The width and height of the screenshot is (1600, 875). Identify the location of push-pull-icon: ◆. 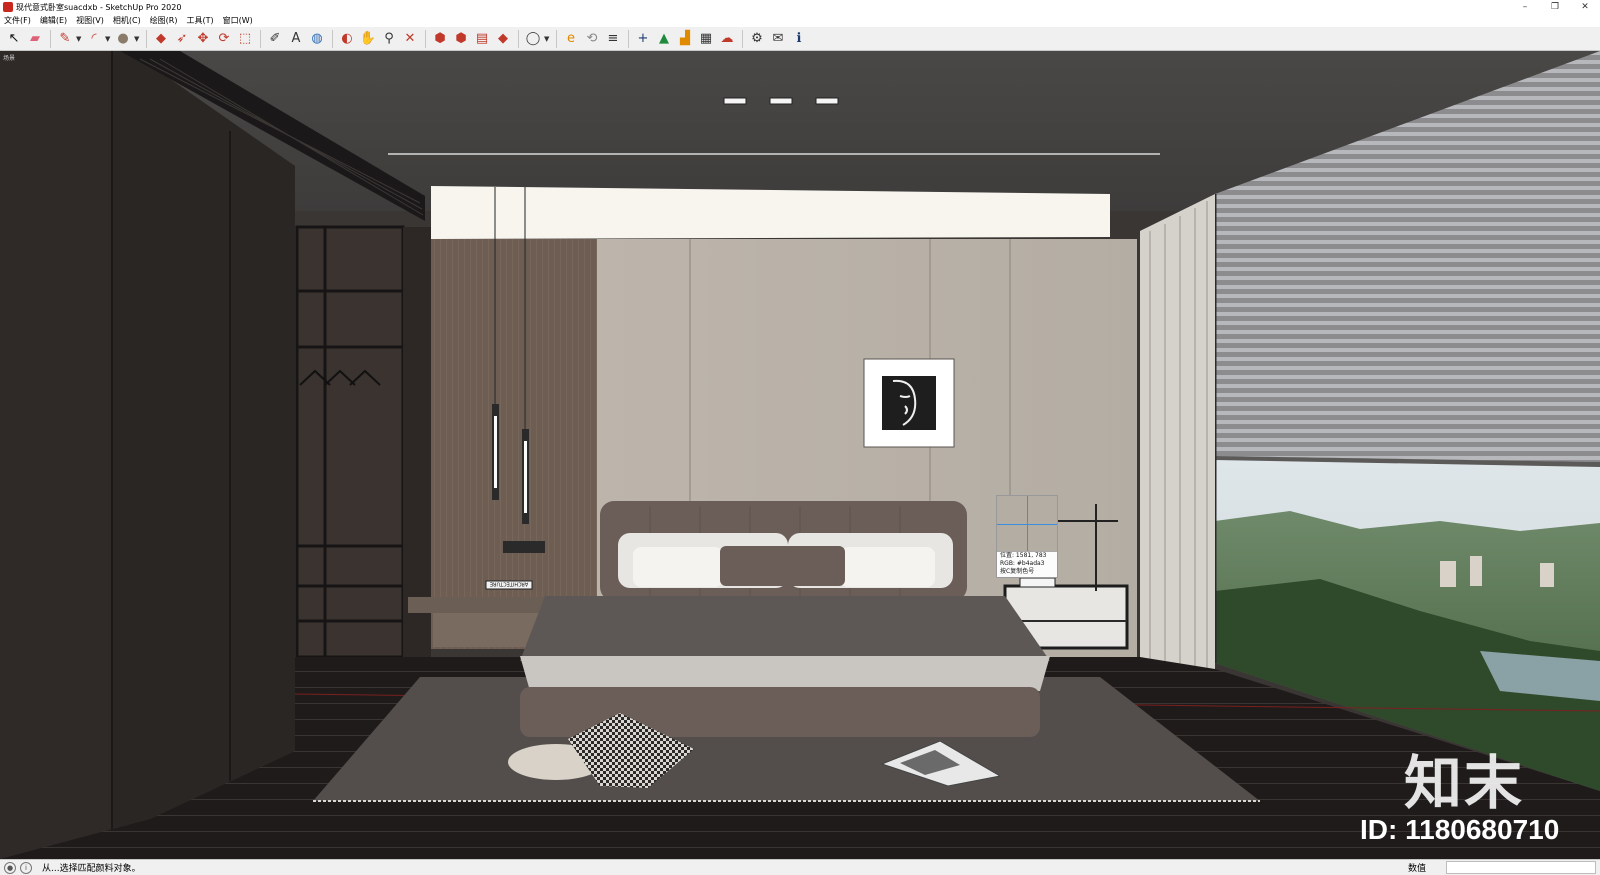
(161, 39).